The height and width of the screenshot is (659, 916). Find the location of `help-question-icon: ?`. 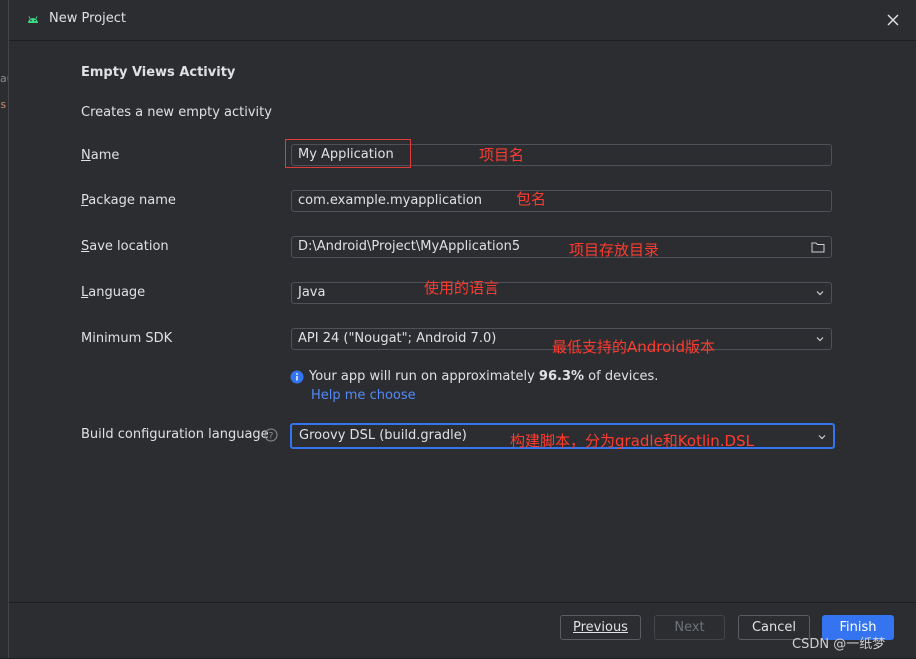

help-question-icon: ? is located at coordinates (271, 435).